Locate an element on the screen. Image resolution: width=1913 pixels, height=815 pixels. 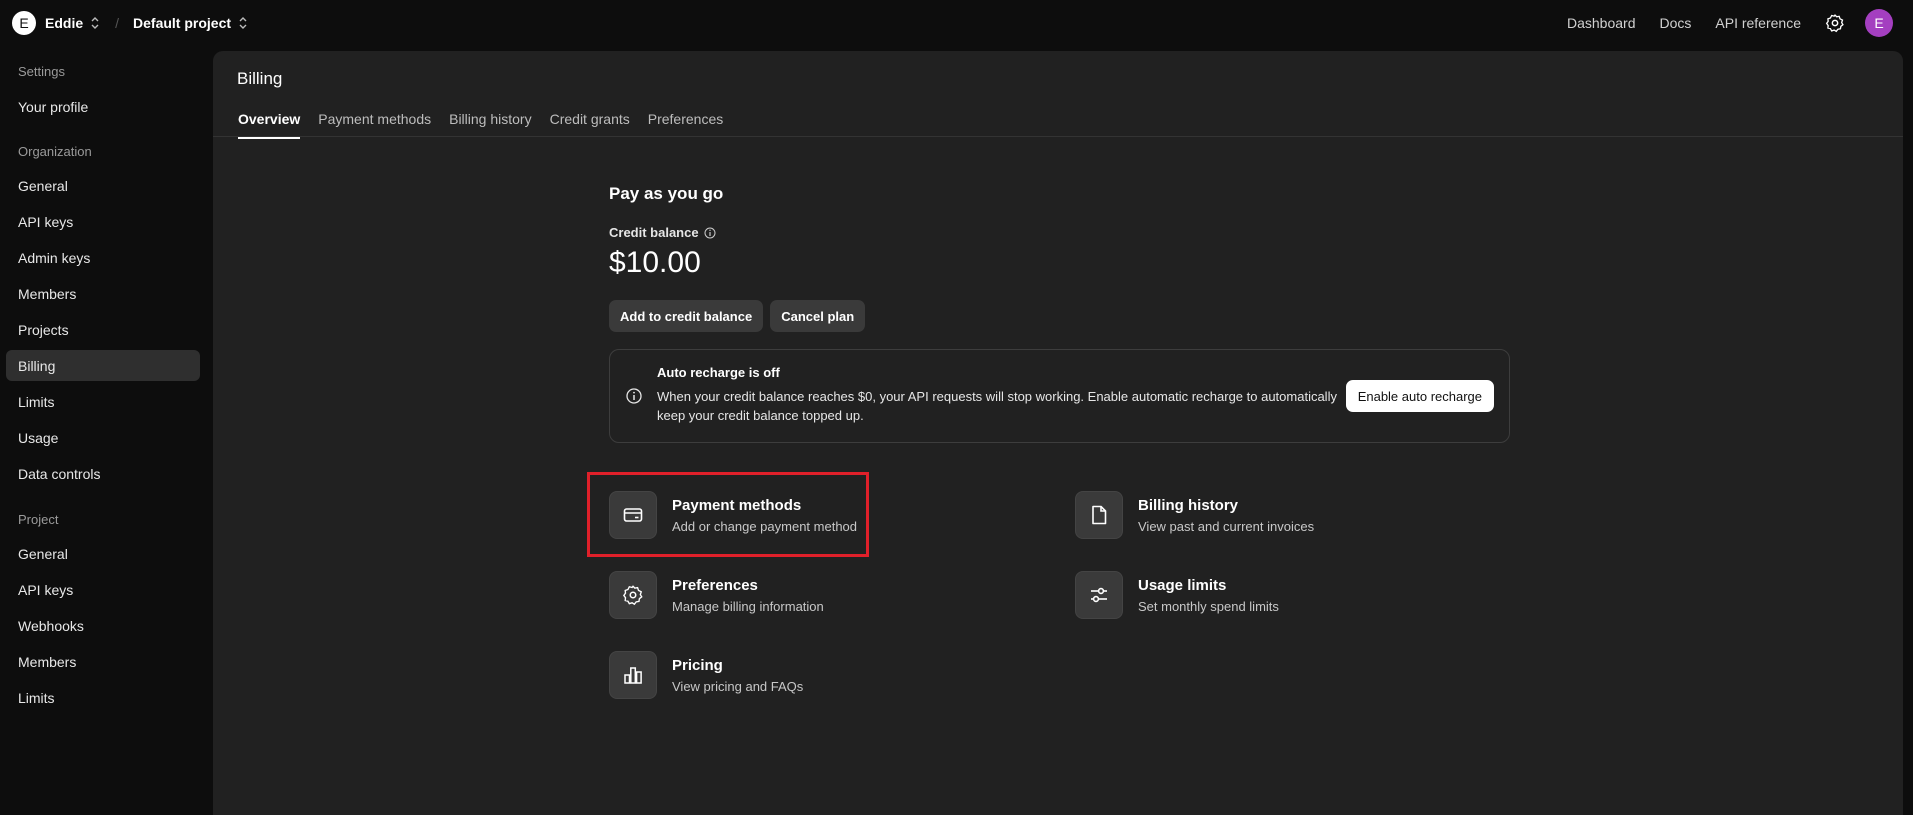
project-switcher-chevron-icon is located at coordinates (243, 23).